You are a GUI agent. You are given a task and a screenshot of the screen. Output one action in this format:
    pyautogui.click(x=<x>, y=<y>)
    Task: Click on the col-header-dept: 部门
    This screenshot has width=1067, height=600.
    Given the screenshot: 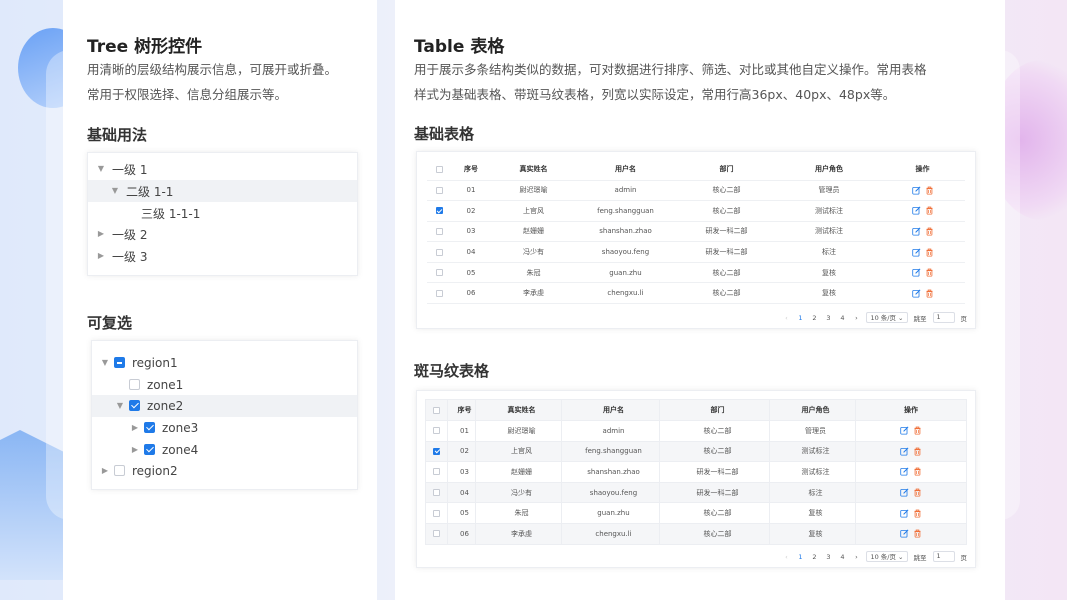 What is the action you would take?
    pyautogui.click(x=714, y=410)
    